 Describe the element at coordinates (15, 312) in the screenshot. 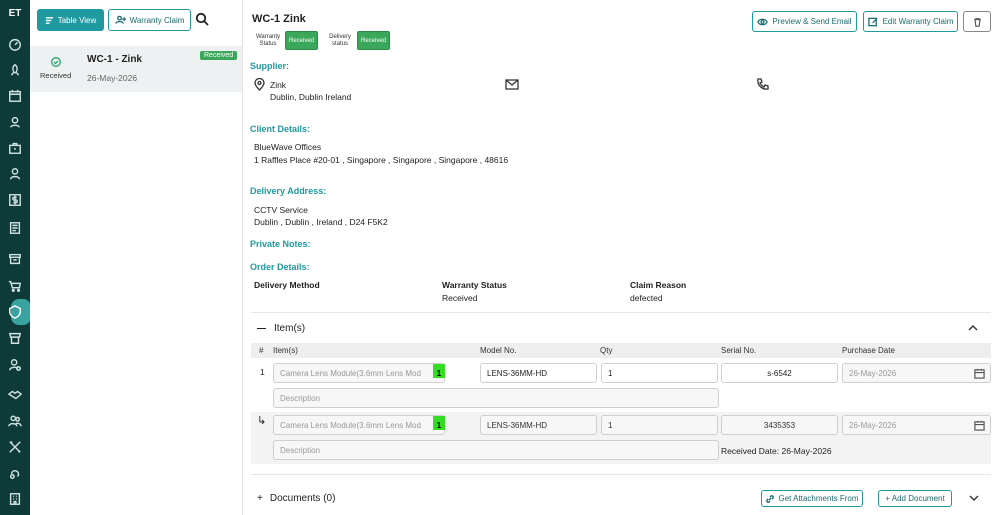

I see `warranty-icon` at that location.